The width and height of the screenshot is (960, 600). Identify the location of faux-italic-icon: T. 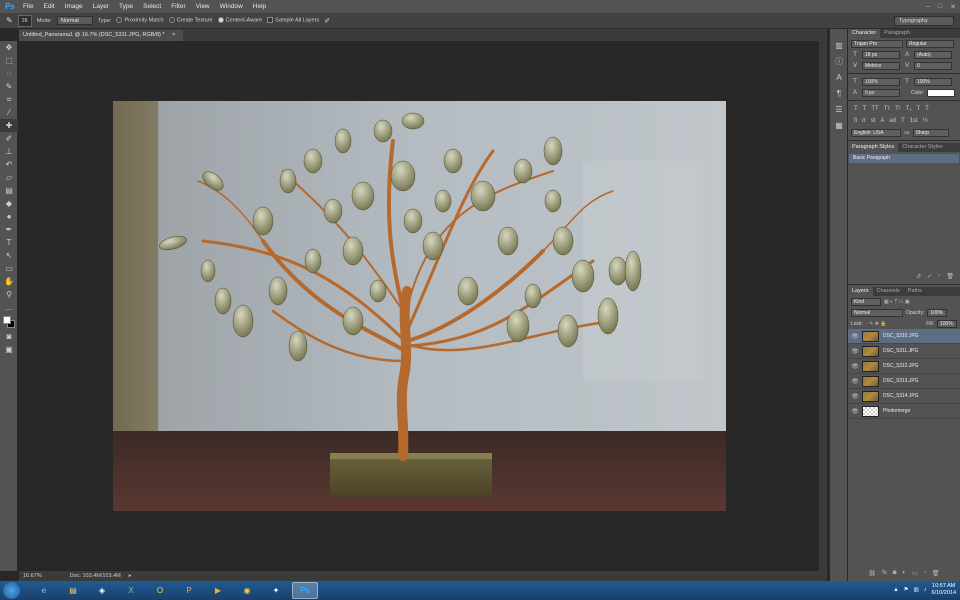
(865, 109).